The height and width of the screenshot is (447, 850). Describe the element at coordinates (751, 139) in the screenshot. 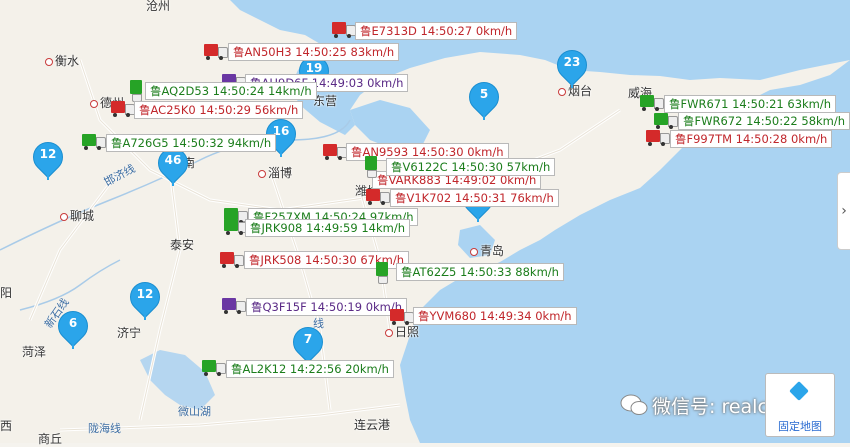

I see `vehicle-label: 鲁F997TM 14:50:28 0km/h` at that location.